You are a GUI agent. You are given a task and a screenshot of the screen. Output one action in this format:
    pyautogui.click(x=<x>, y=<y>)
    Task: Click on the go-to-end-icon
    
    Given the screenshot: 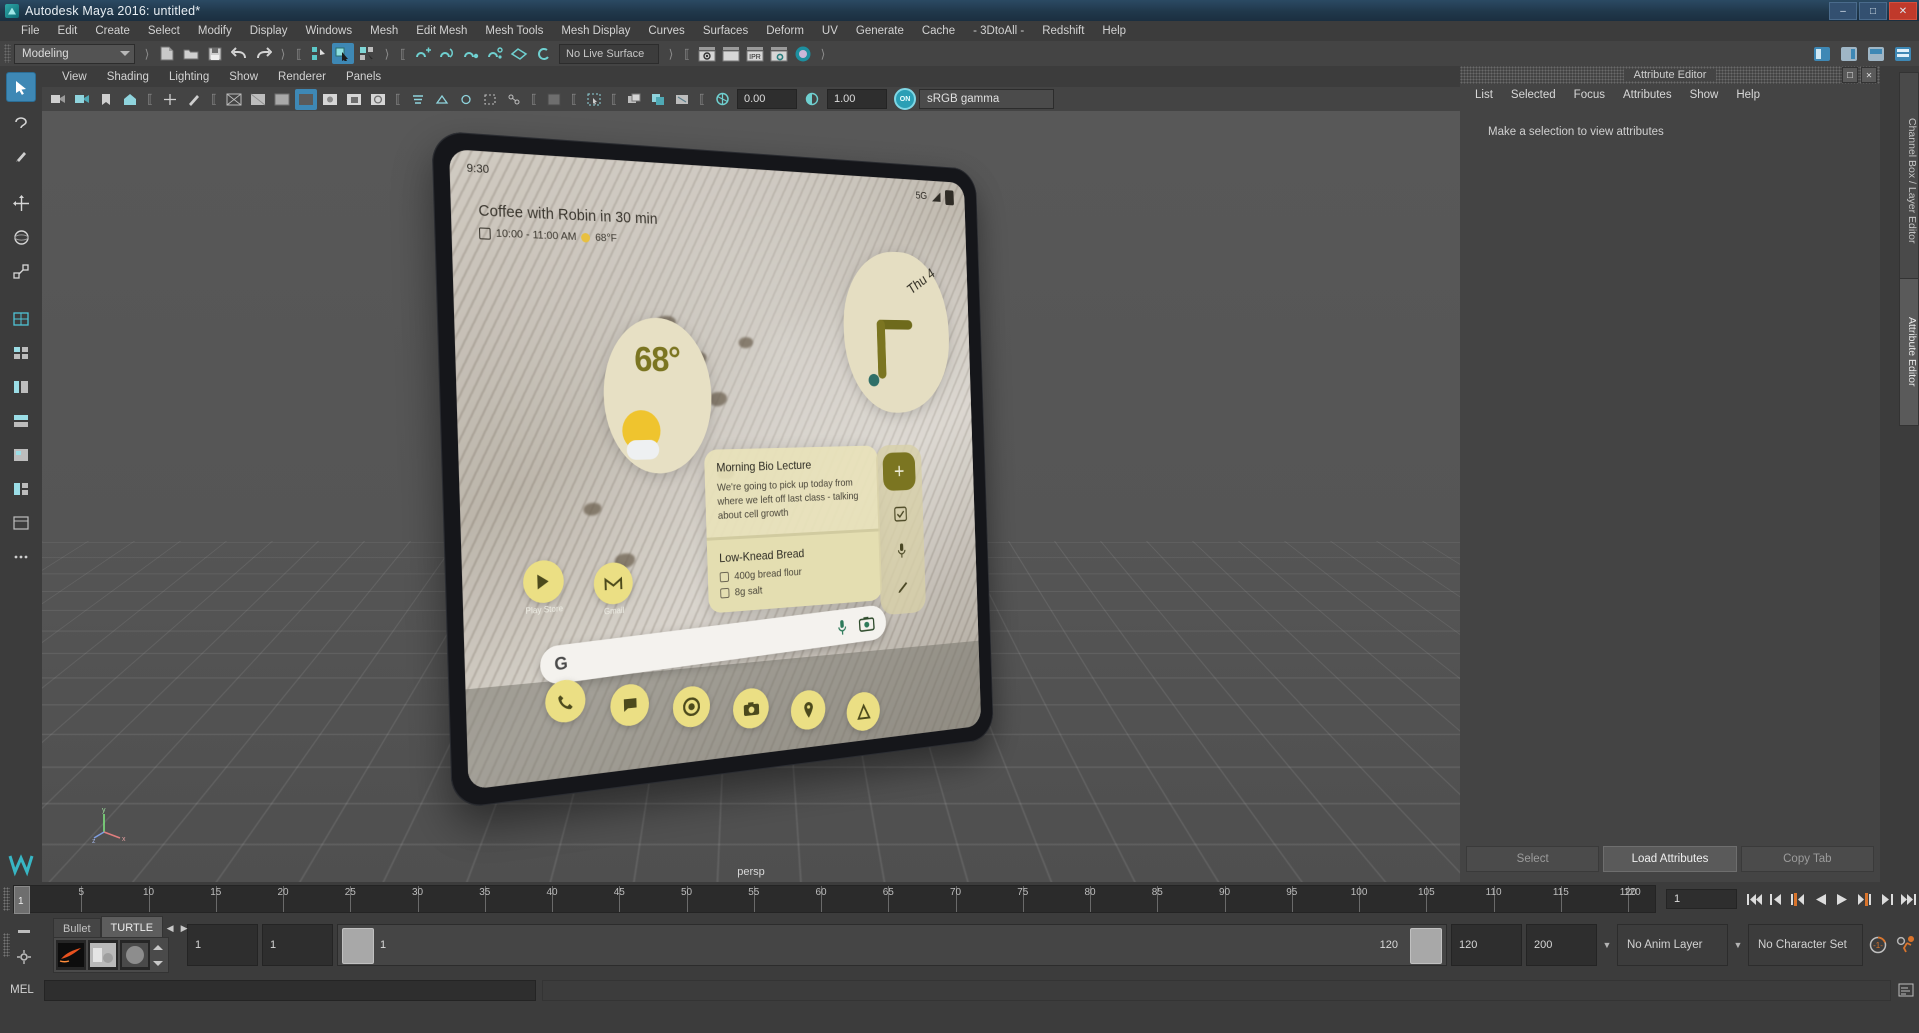 What is the action you would take?
    pyautogui.click(x=1908, y=899)
    